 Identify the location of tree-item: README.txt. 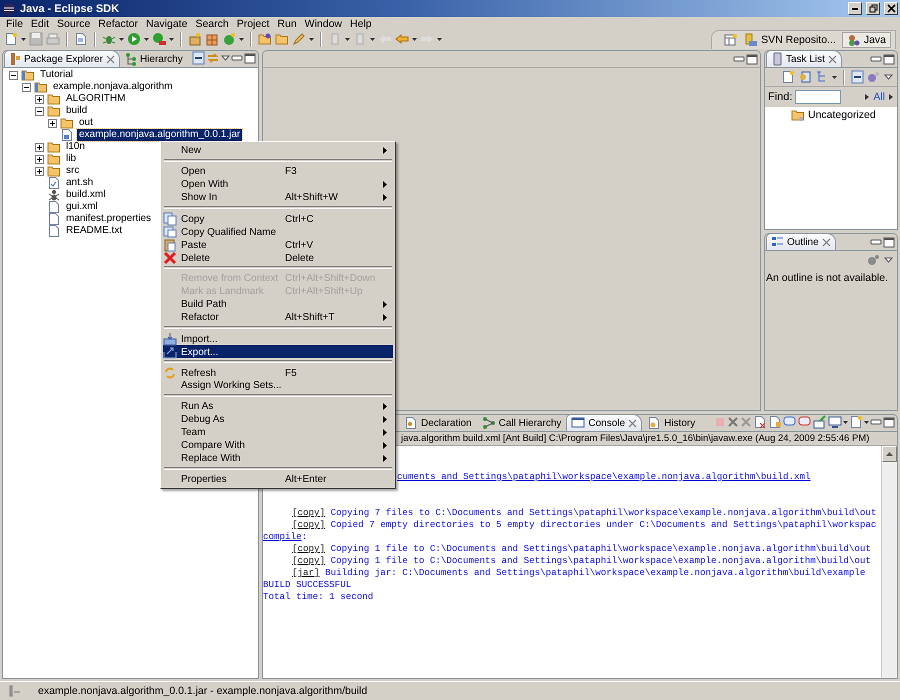
(94, 231).